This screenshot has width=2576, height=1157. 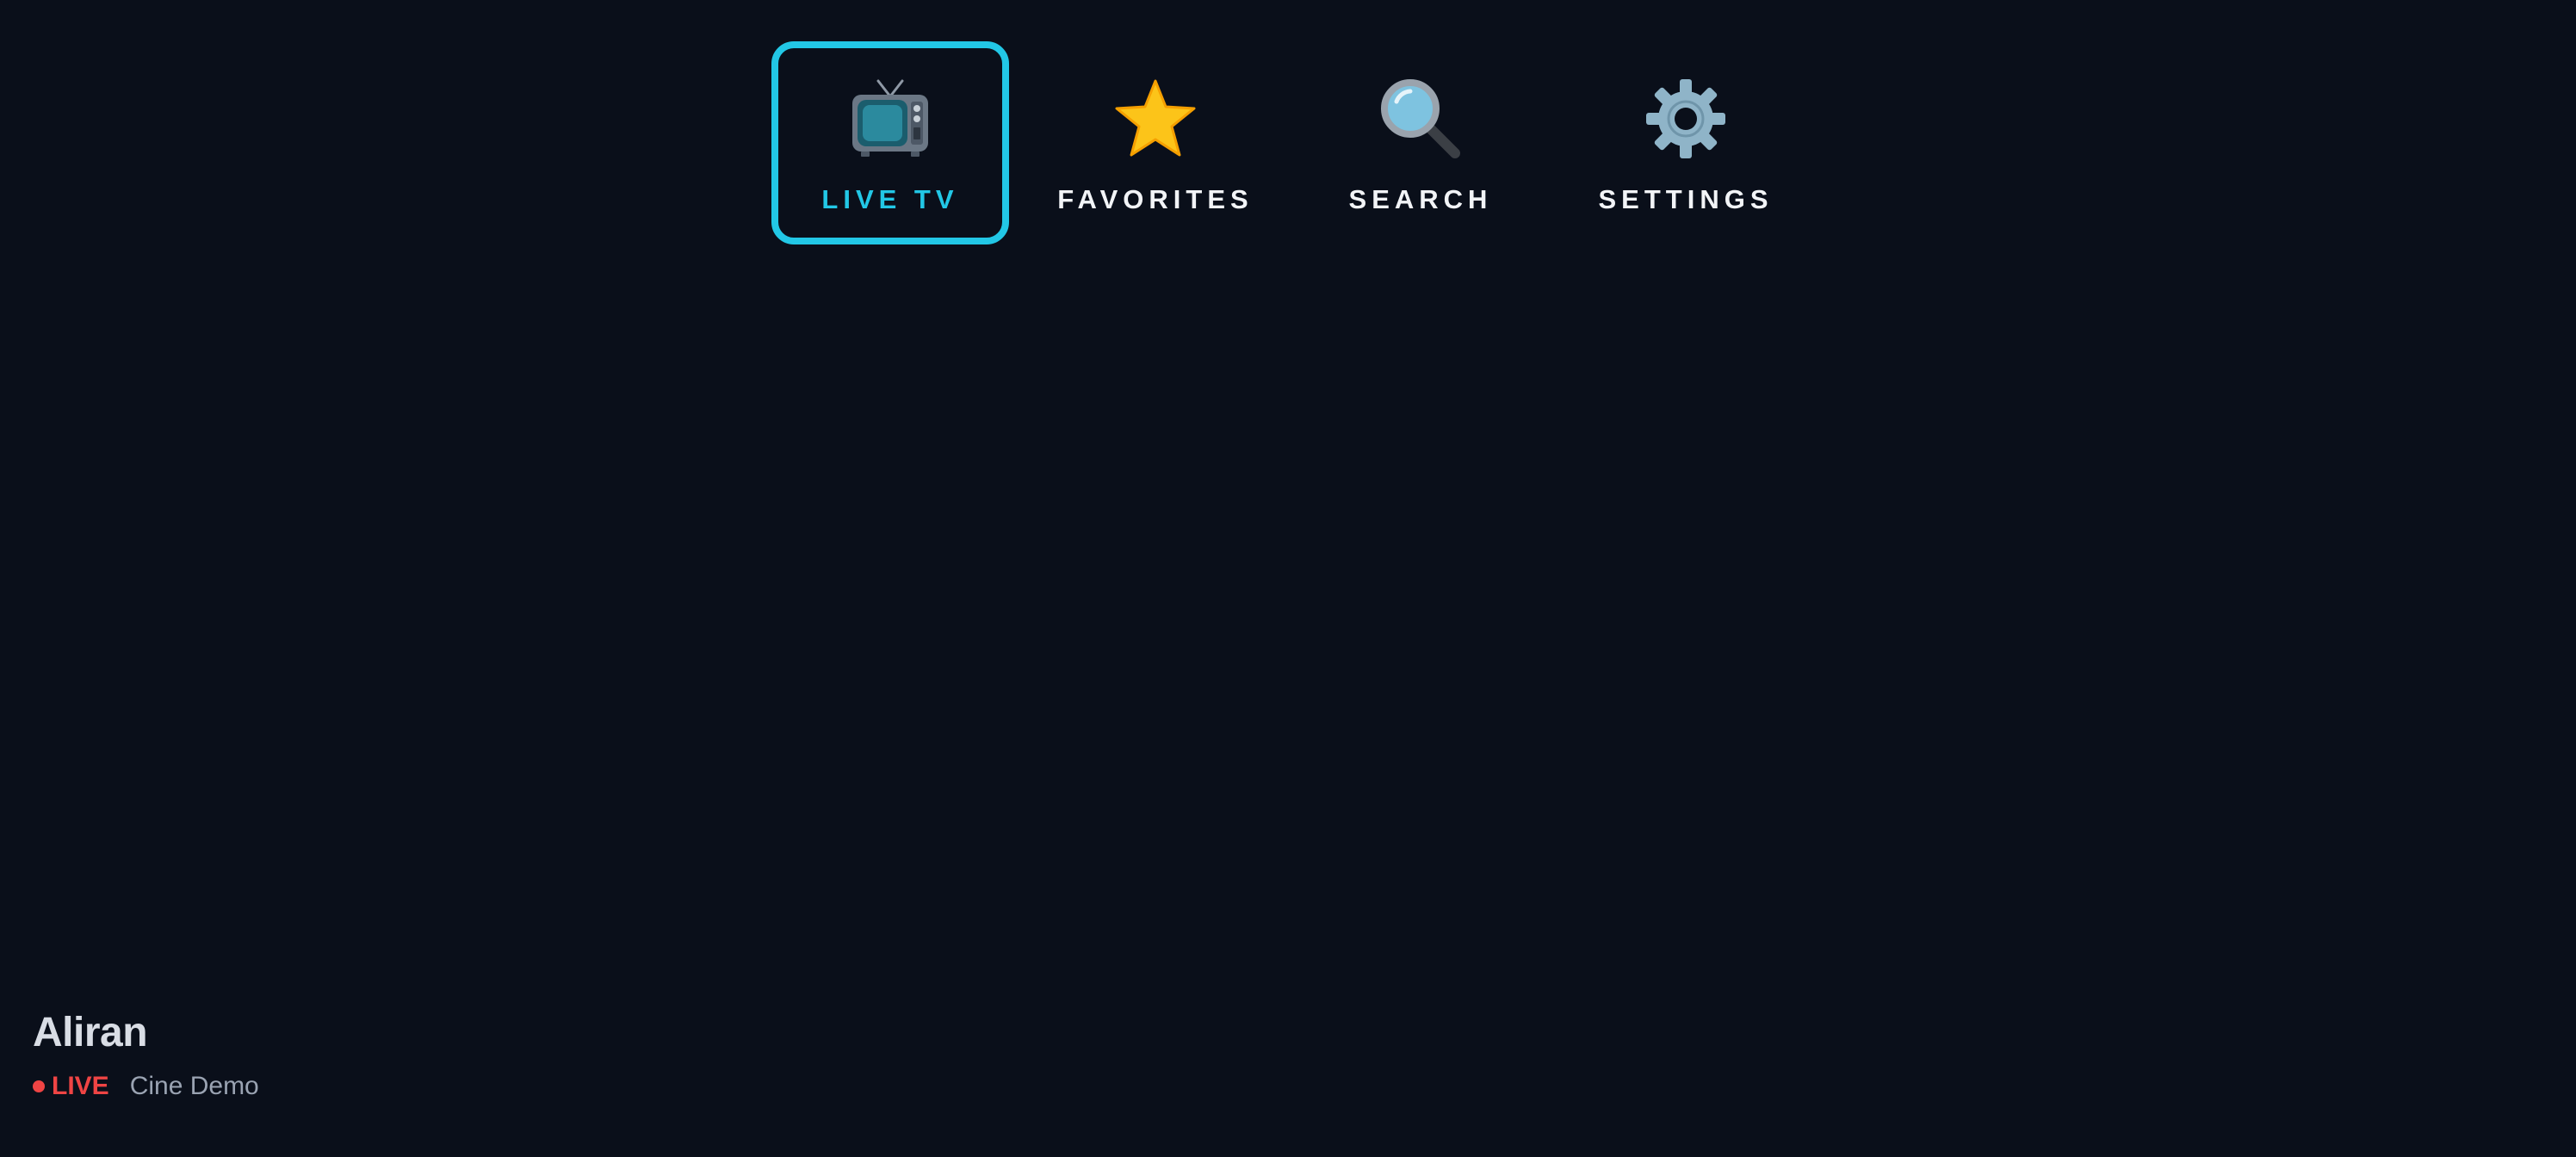 I want to click on nav-item-favorites: FAVORITES, so click(x=1155, y=142).